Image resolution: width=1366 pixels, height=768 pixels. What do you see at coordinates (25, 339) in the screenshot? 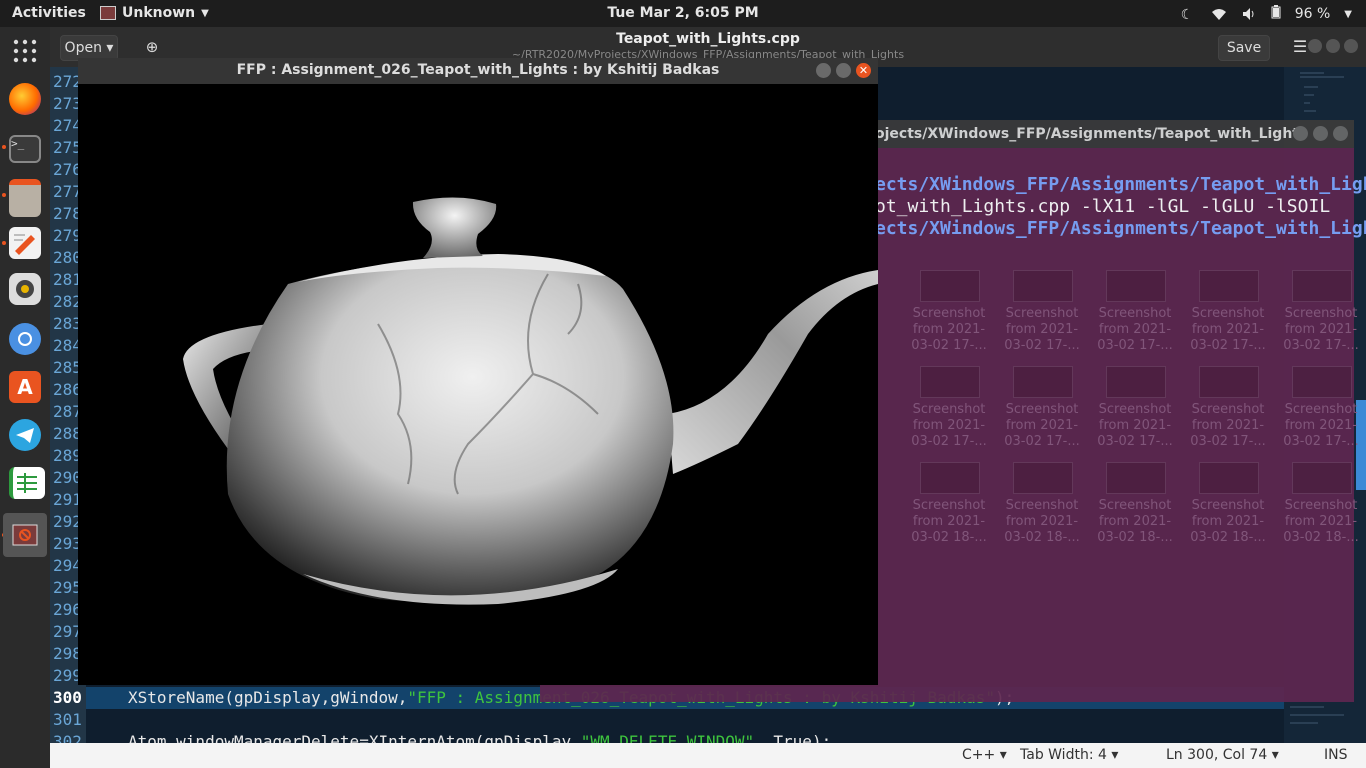
I see `chromium-icon` at bounding box center [25, 339].